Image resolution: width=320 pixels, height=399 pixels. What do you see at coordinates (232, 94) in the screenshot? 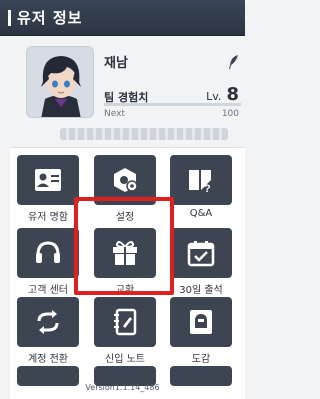
I see `level-value: 8` at bounding box center [232, 94].